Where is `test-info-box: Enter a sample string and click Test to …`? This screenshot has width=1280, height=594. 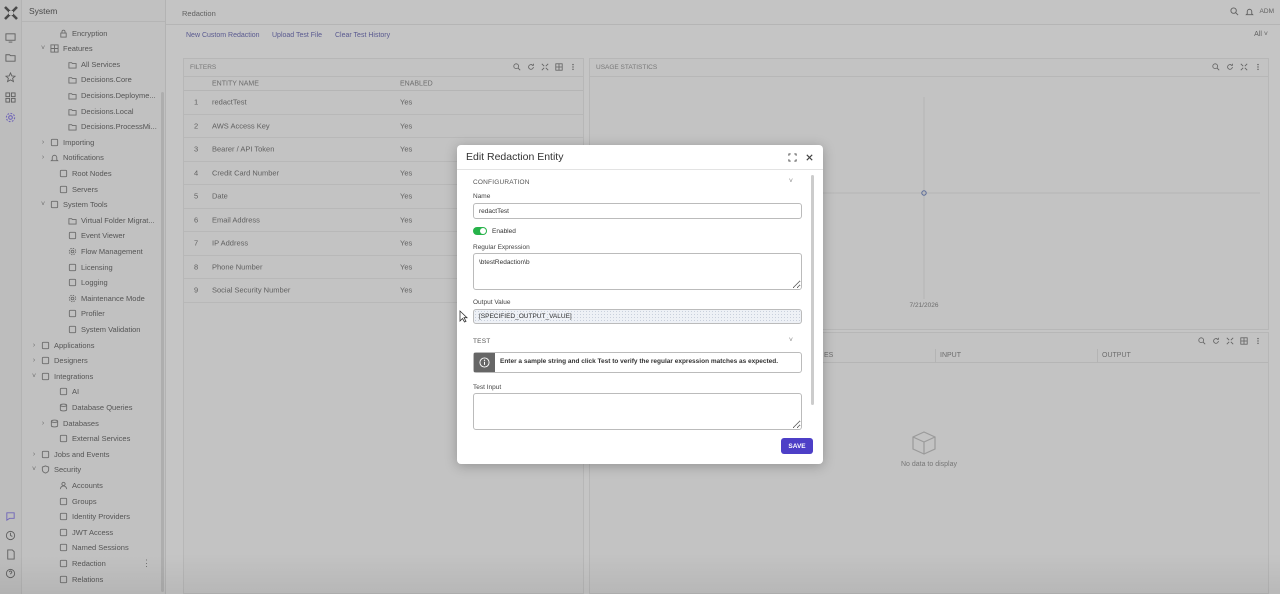 test-info-box: Enter a sample string and click Test to … is located at coordinates (637, 362).